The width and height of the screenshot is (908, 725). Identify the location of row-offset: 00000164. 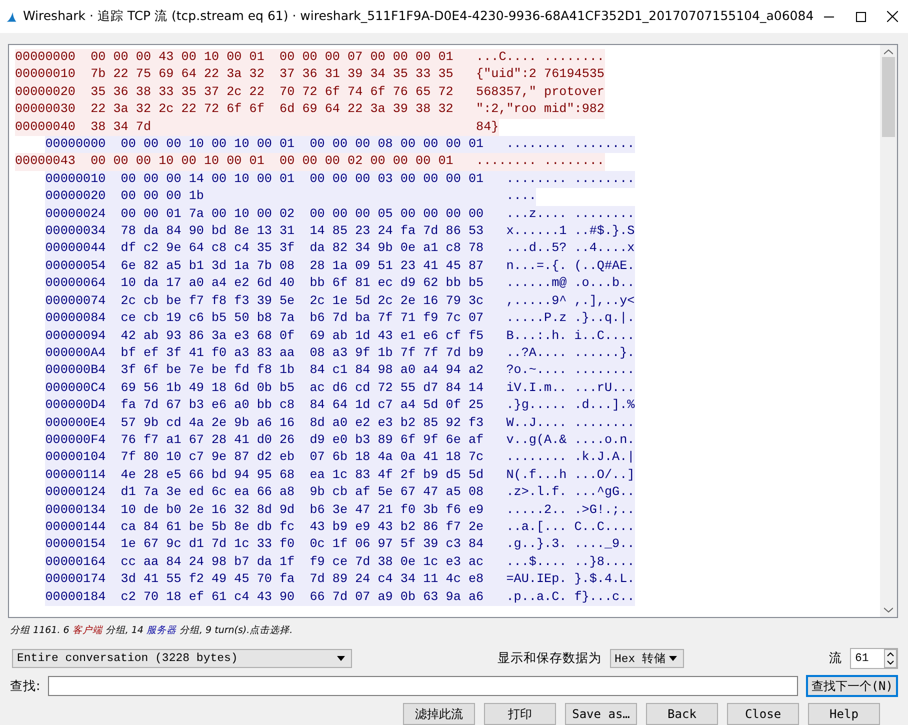
(75, 562).